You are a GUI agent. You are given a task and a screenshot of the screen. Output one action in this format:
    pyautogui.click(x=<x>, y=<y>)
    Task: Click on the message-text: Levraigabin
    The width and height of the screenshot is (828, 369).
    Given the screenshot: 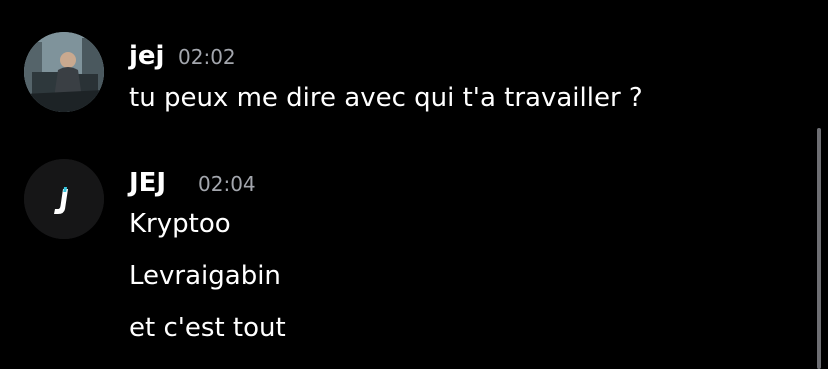 What is the action you would take?
    pyautogui.click(x=205, y=276)
    